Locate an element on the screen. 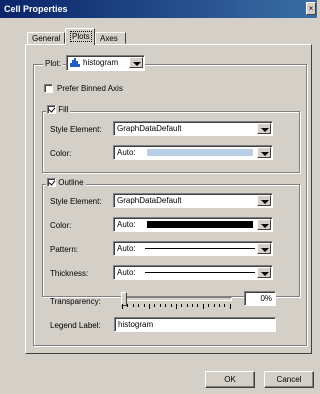 The height and width of the screenshot is (394, 320). outline-thickness-select: Auto: is located at coordinates (193, 272).